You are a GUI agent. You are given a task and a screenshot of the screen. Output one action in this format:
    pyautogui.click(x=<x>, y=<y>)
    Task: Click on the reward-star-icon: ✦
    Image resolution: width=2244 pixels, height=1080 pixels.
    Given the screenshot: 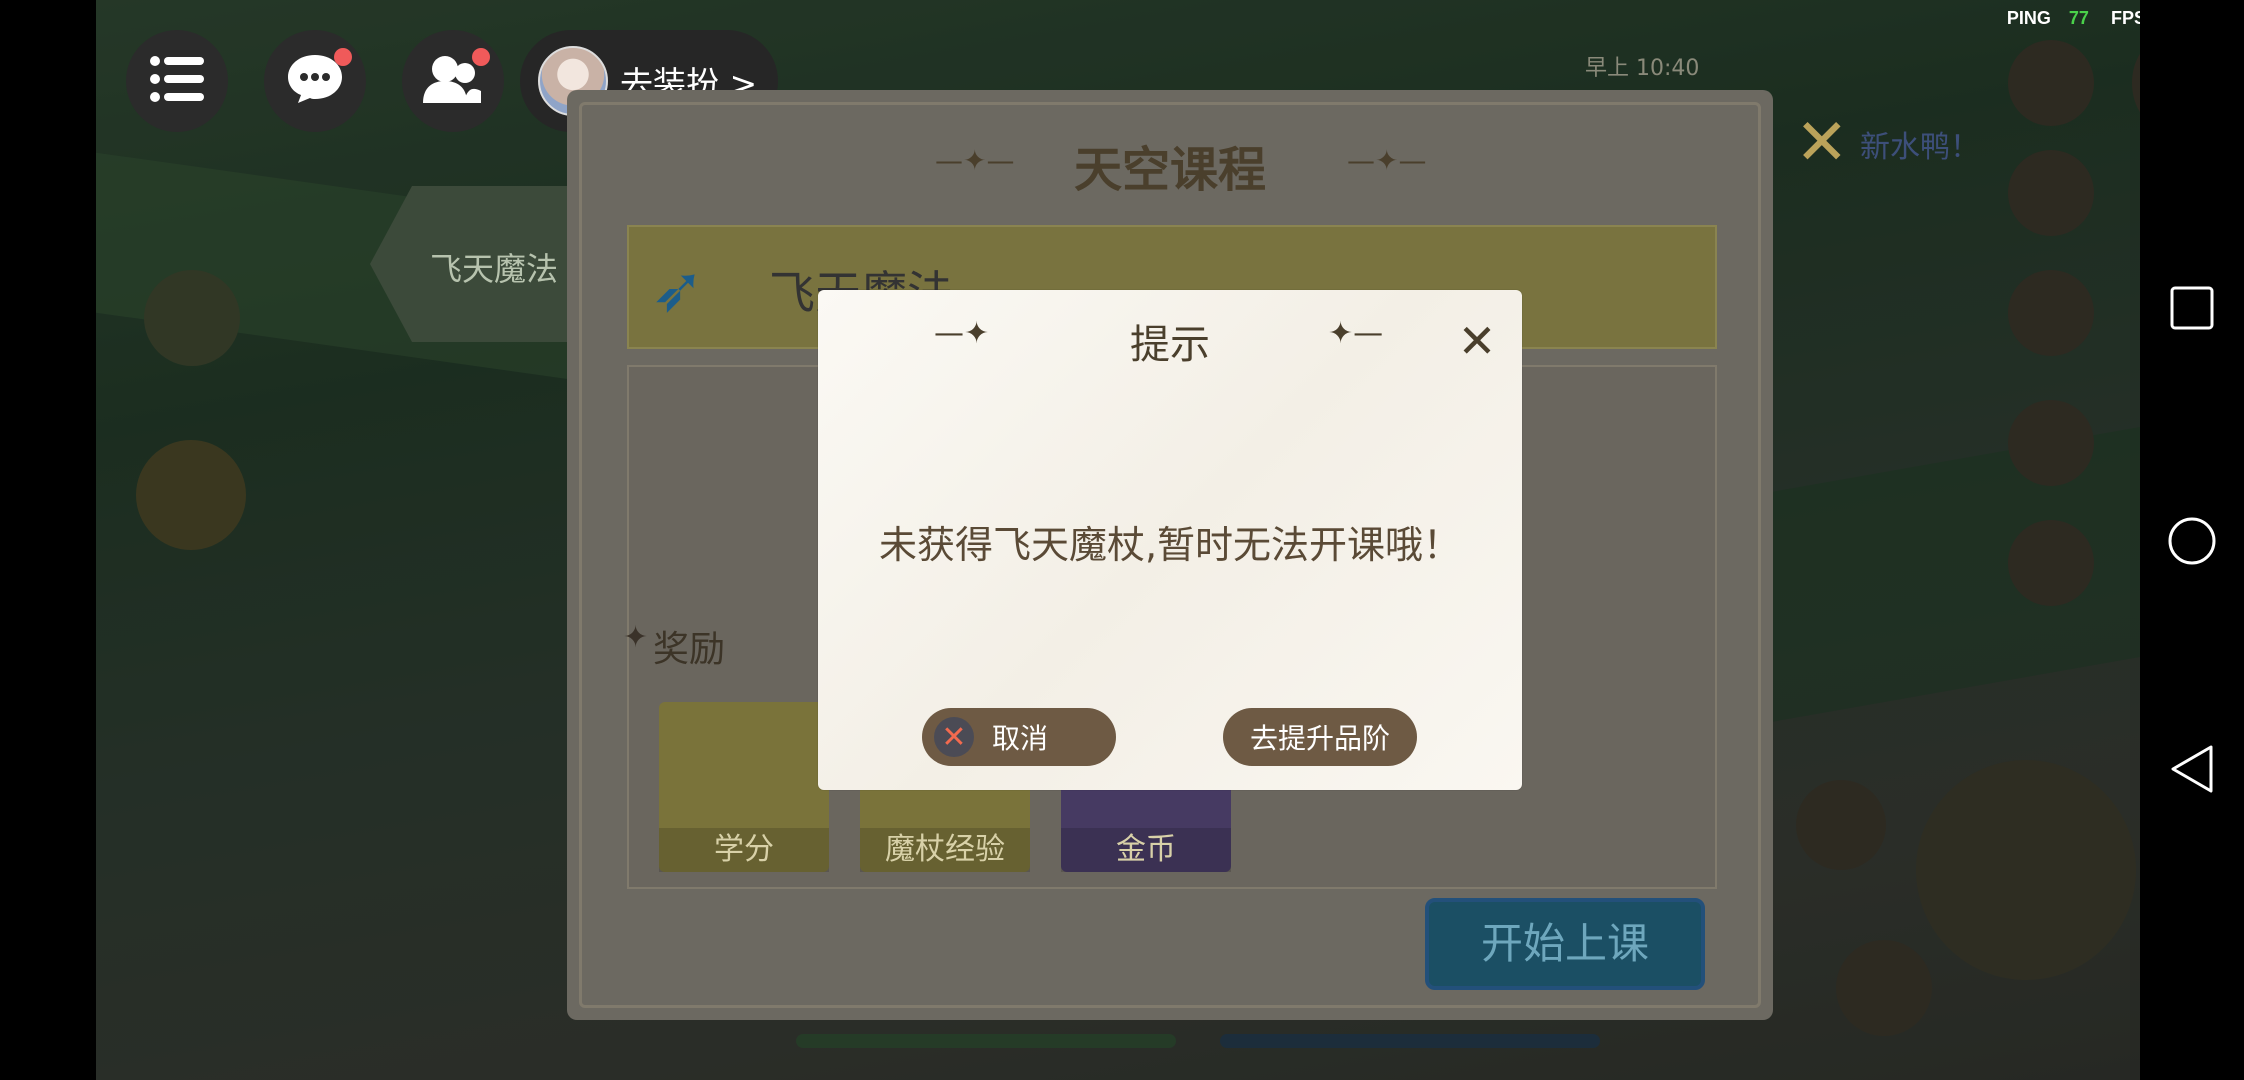 What is the action you would take?
    pyautogui.click(x=636, y=637)
    